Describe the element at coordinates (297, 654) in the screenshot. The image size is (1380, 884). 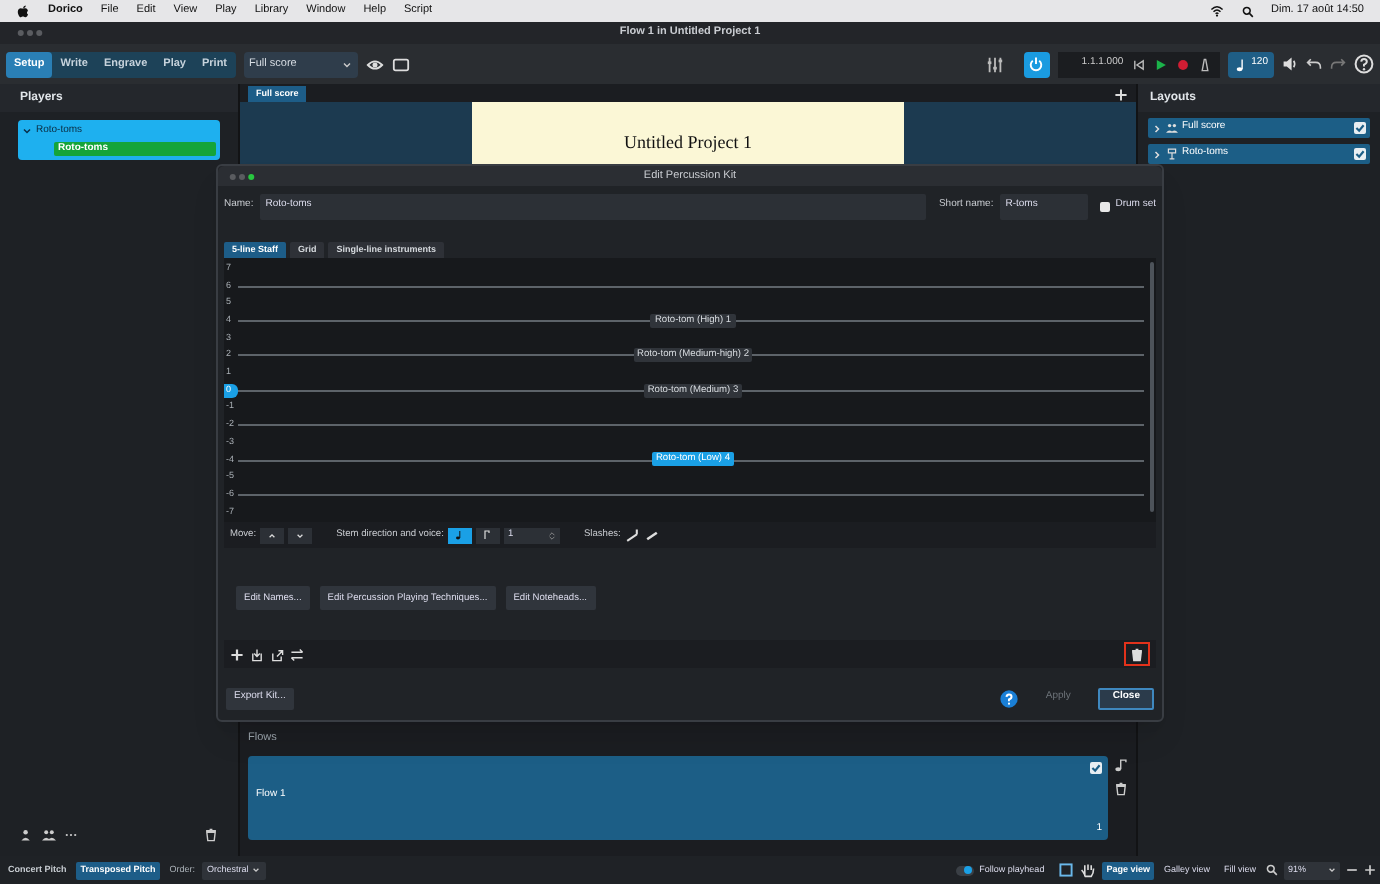
I see `swap-icon` at that location.